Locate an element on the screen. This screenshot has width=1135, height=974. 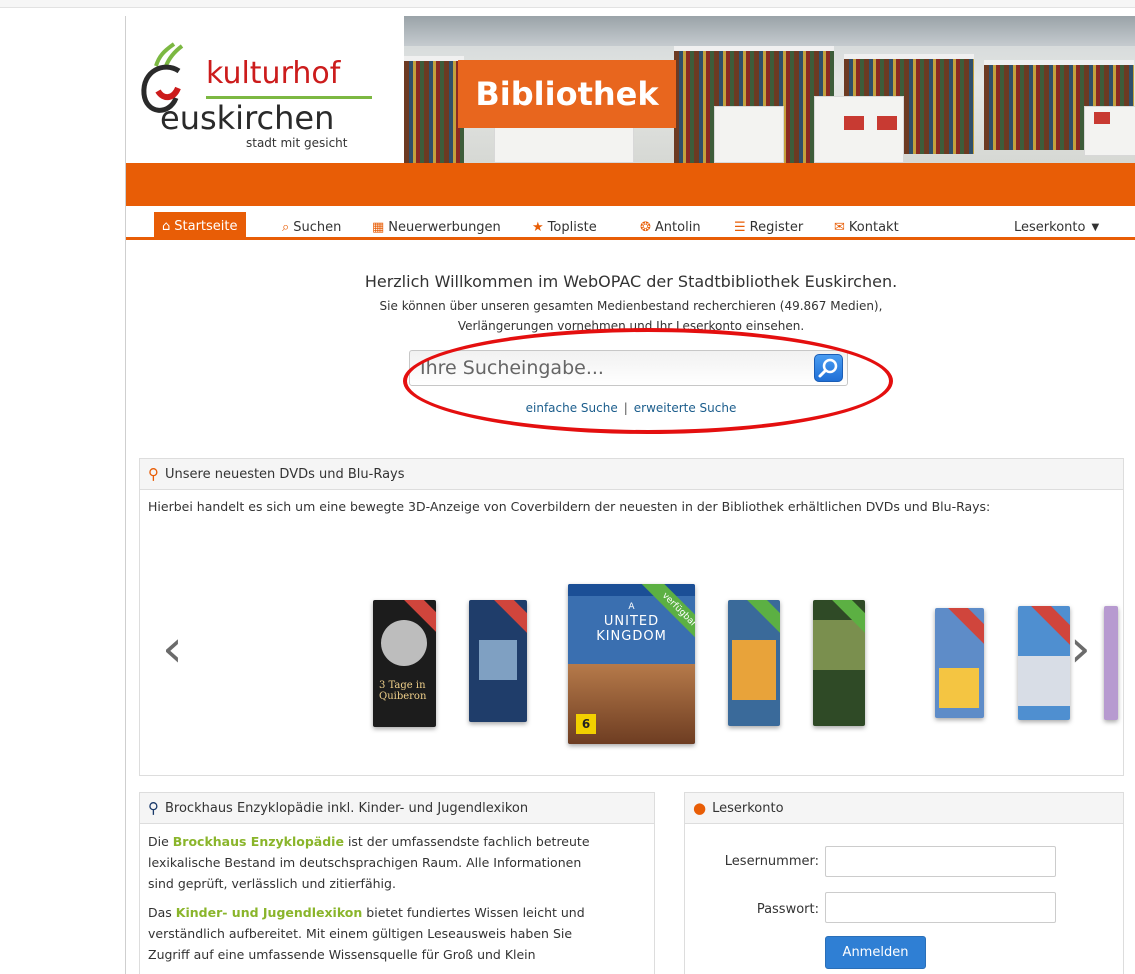
search-input is located at coordinates (610, 368).